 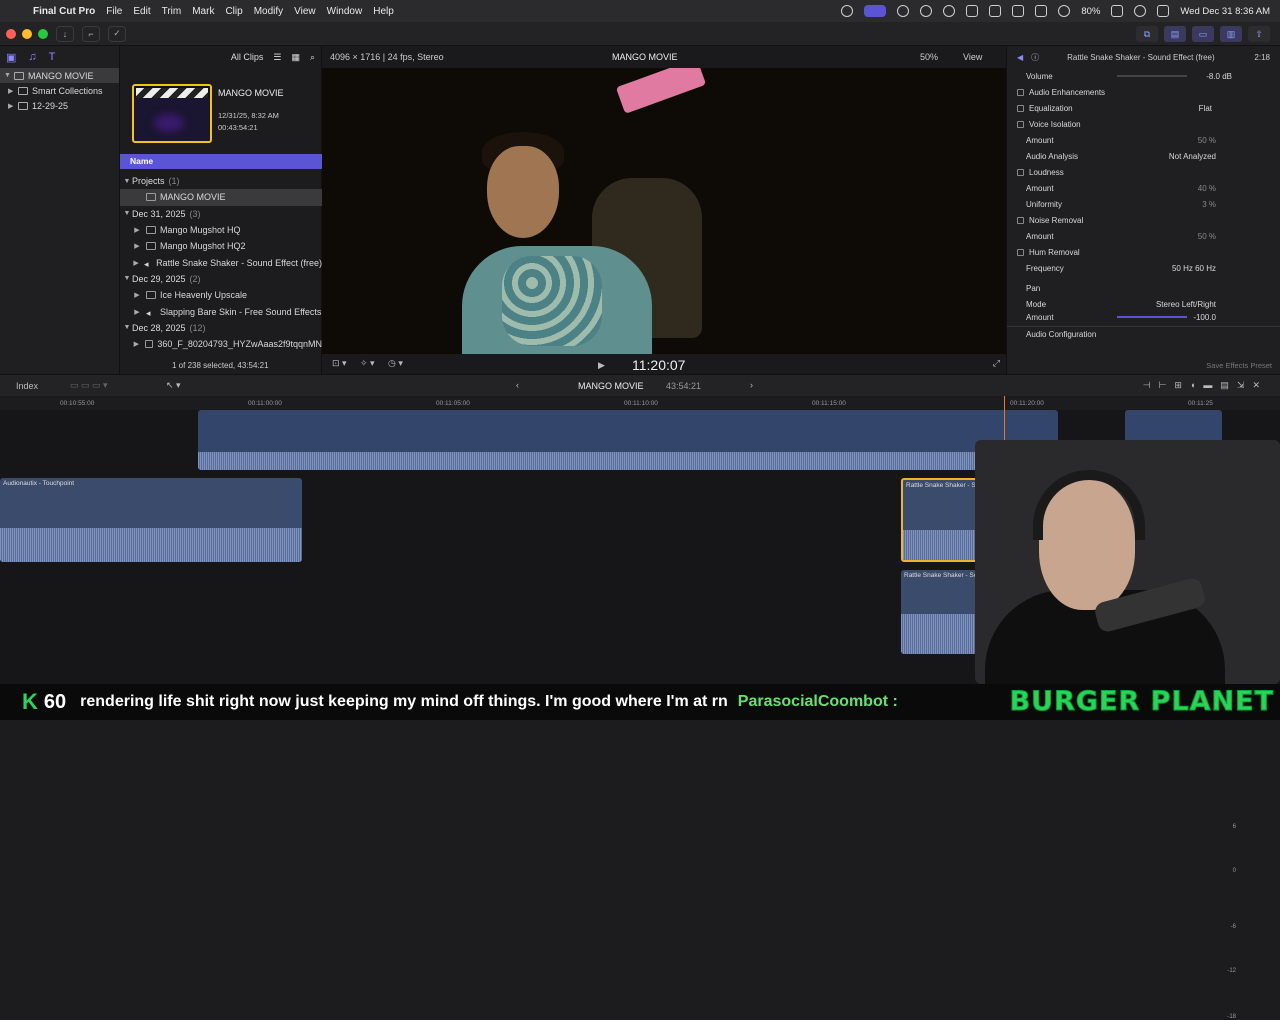 I want to click on wifi-icon, so click(x=1064, y=11).